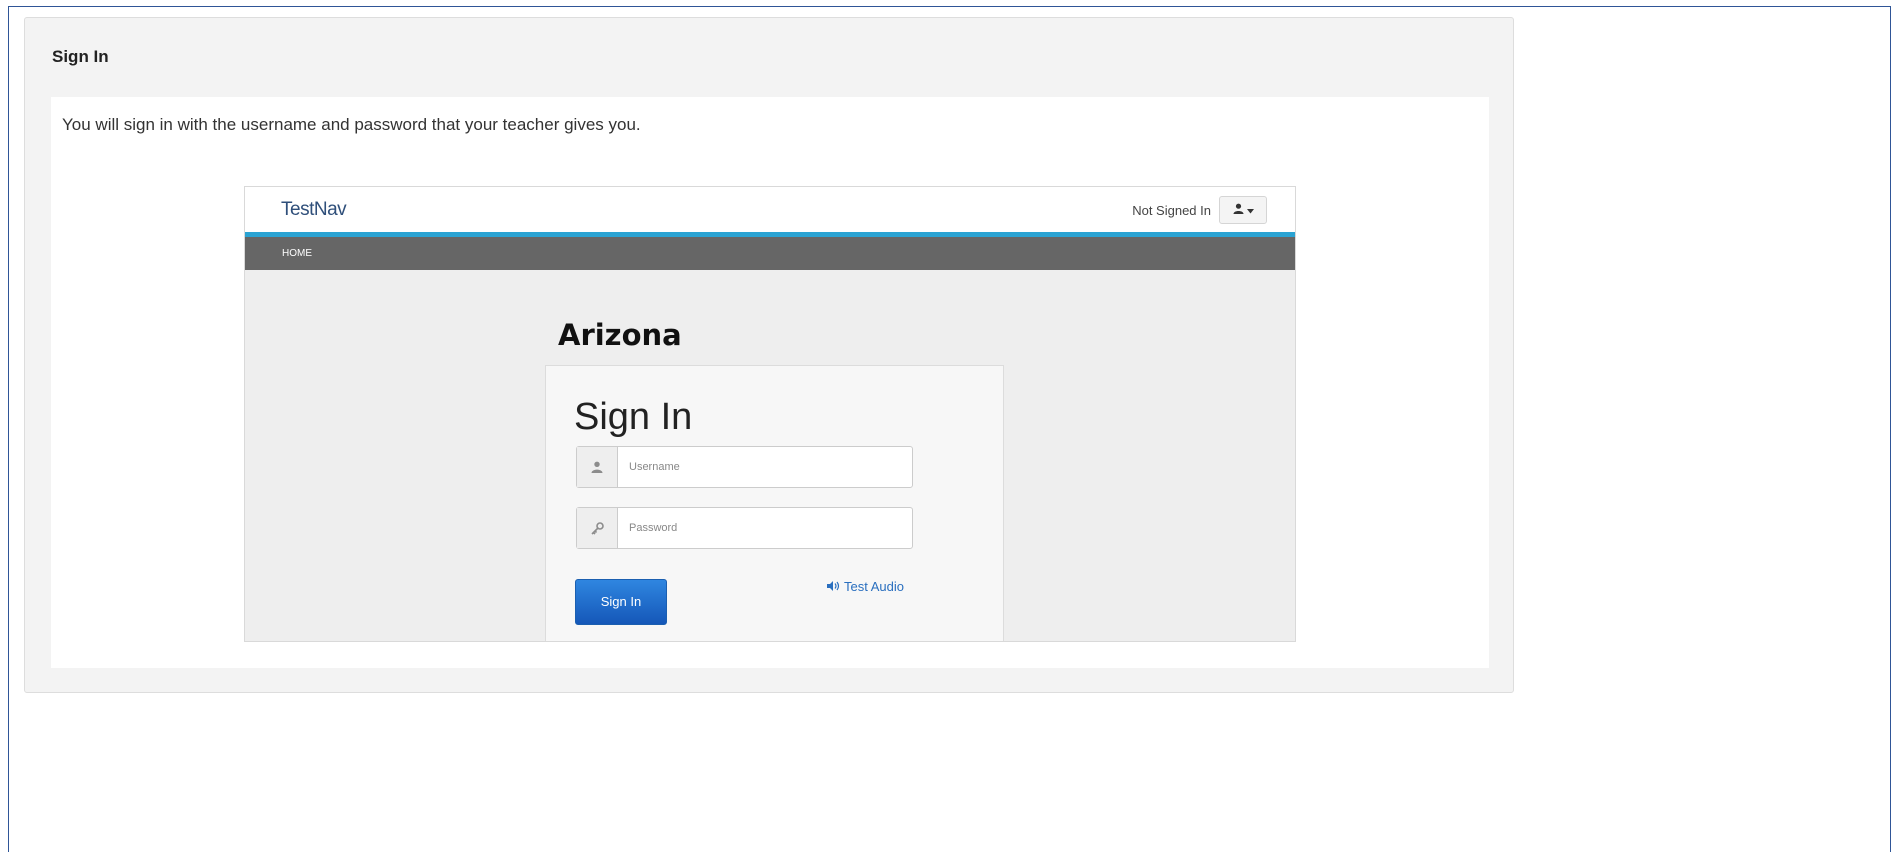 The height and width of the screenshot is (852, 1903). I want to click on nav-home-link: HOME, so click(297, 253).